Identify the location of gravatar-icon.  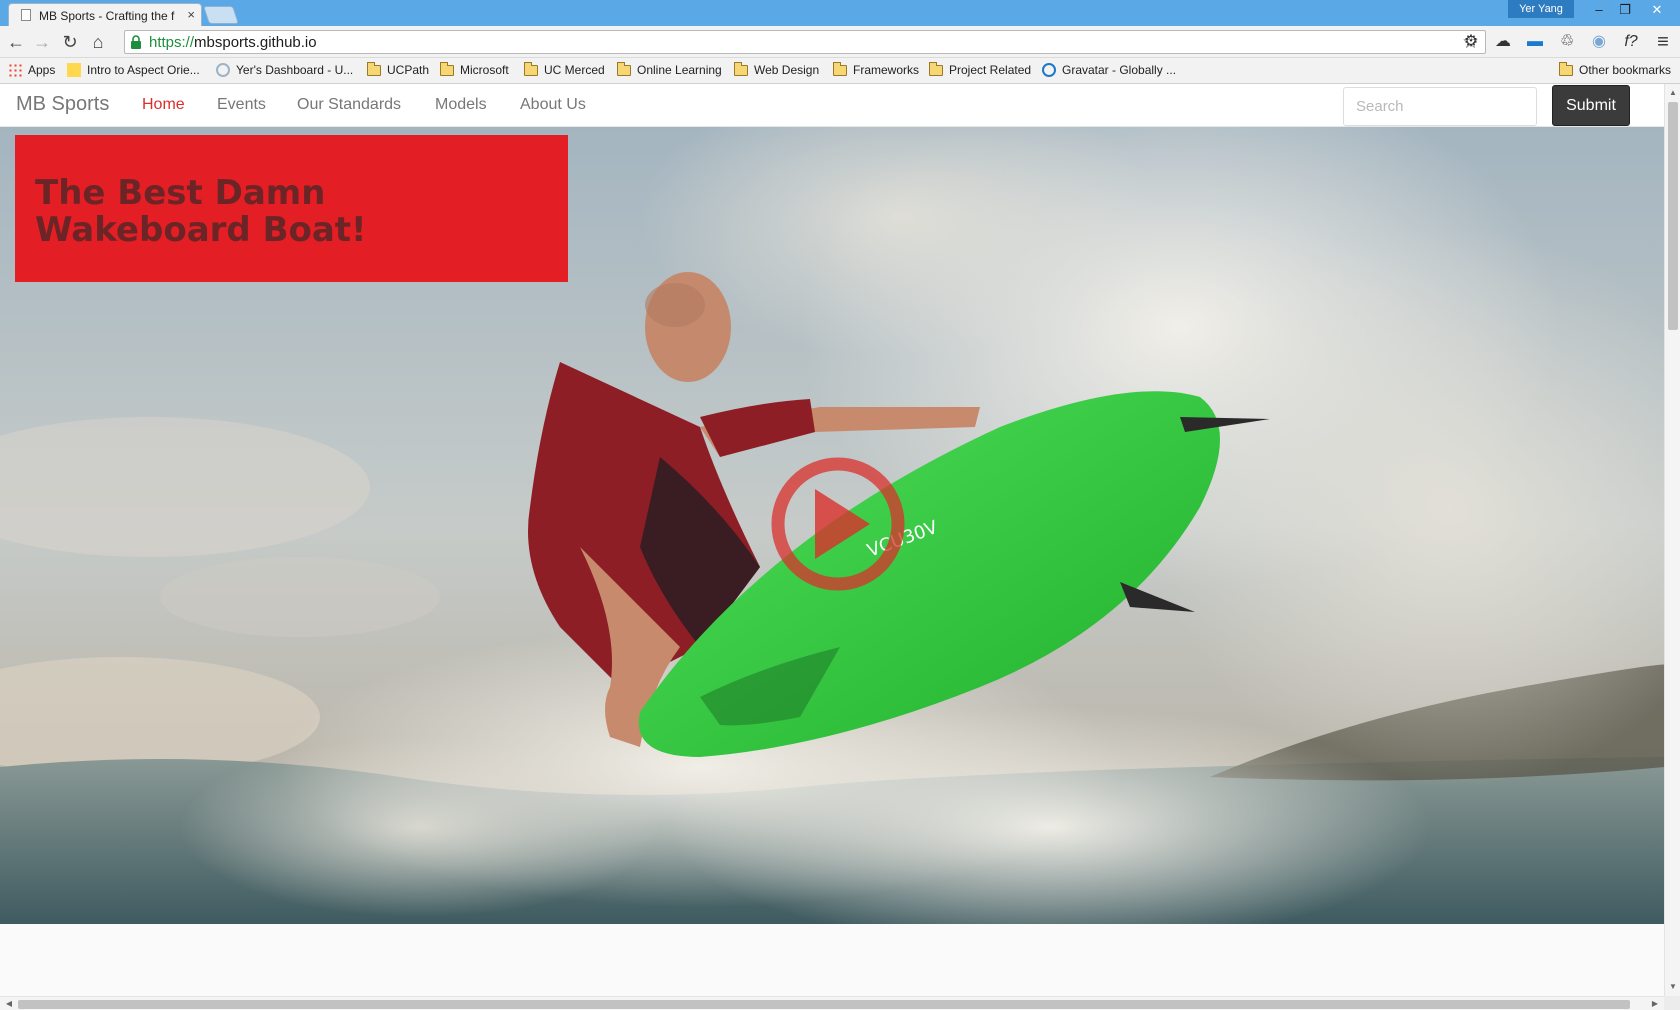
(1049, 70).